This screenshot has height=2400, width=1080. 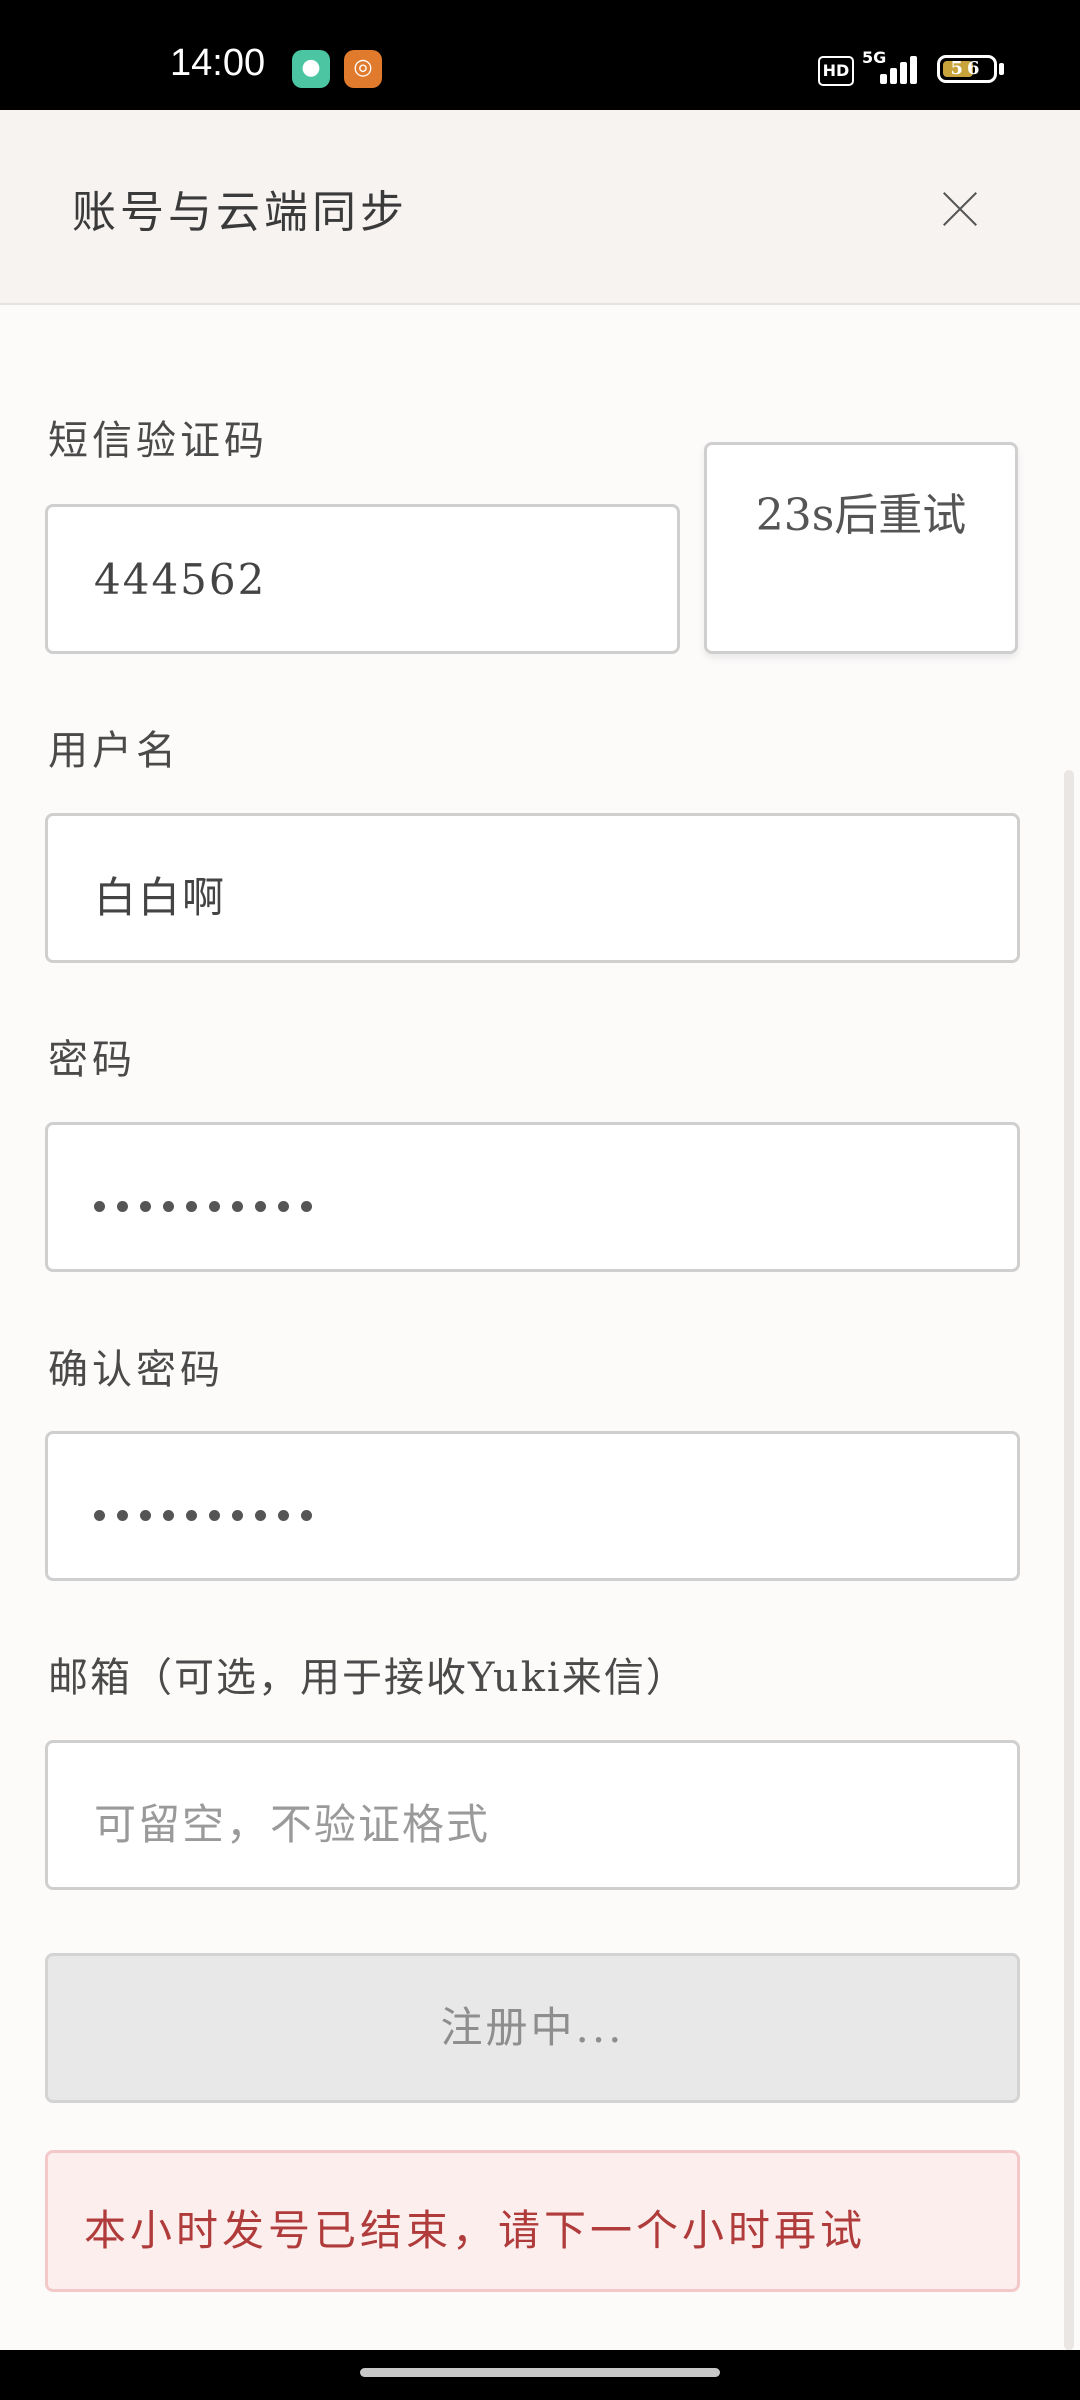 I want to click on username-field: 白白啊, so click(x=532, y=888).